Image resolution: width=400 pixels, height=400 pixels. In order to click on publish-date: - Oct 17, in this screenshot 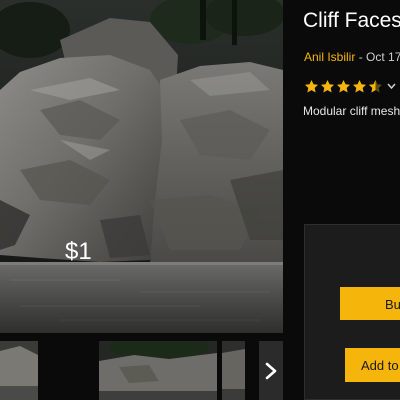, I will do `click(377, 57)`.